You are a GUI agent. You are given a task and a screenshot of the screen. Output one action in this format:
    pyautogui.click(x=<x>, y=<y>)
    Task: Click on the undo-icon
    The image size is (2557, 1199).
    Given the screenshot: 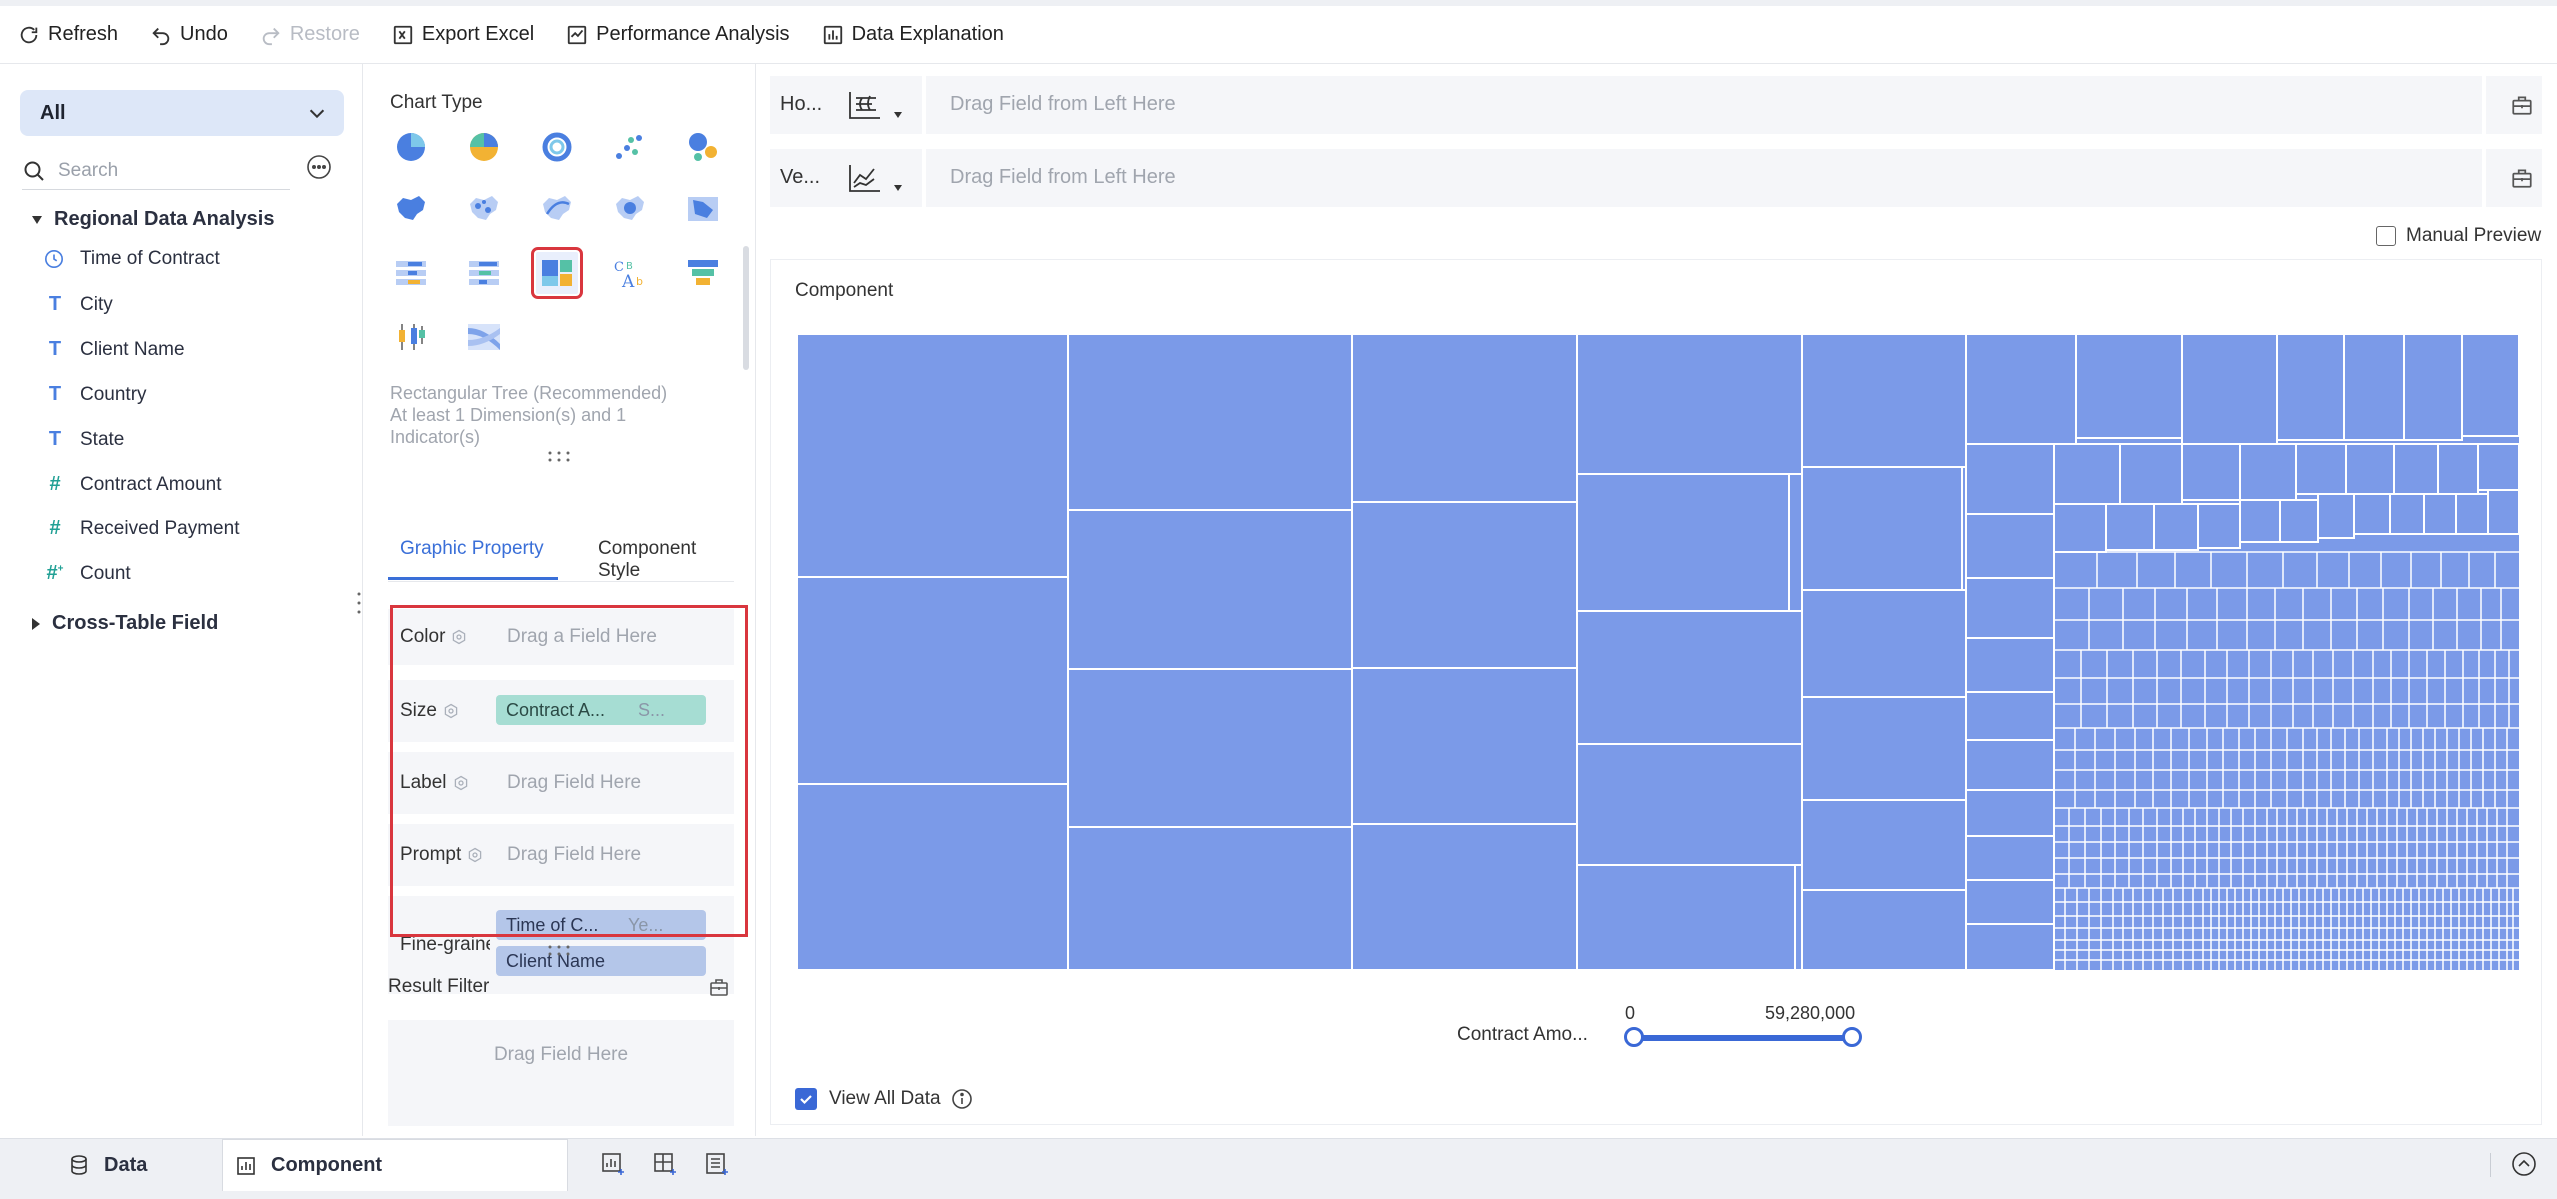 What is the action you would take?
    pyautogui.click(x=161, y=36)
    